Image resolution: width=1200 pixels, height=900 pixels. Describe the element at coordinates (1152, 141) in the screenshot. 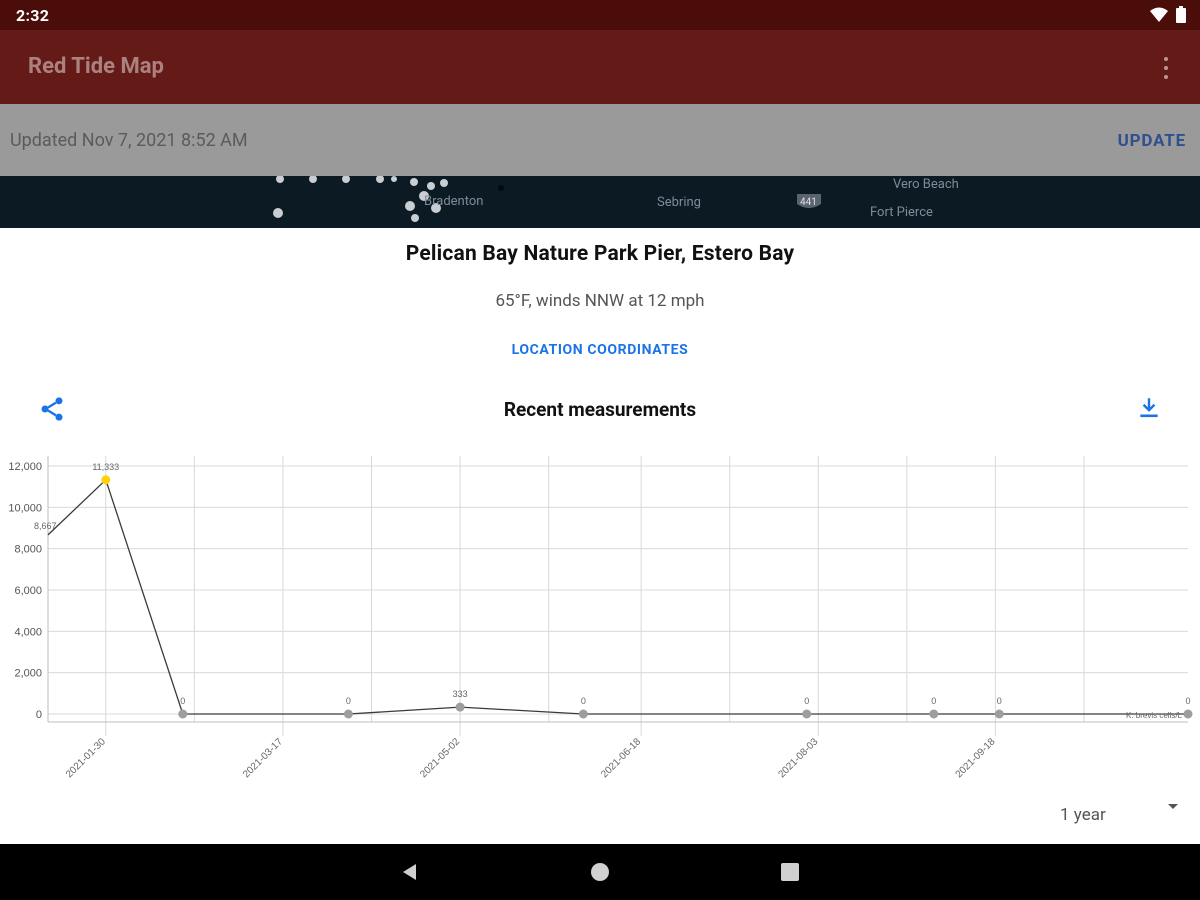

I see `update-button: UPDATE` at that location.